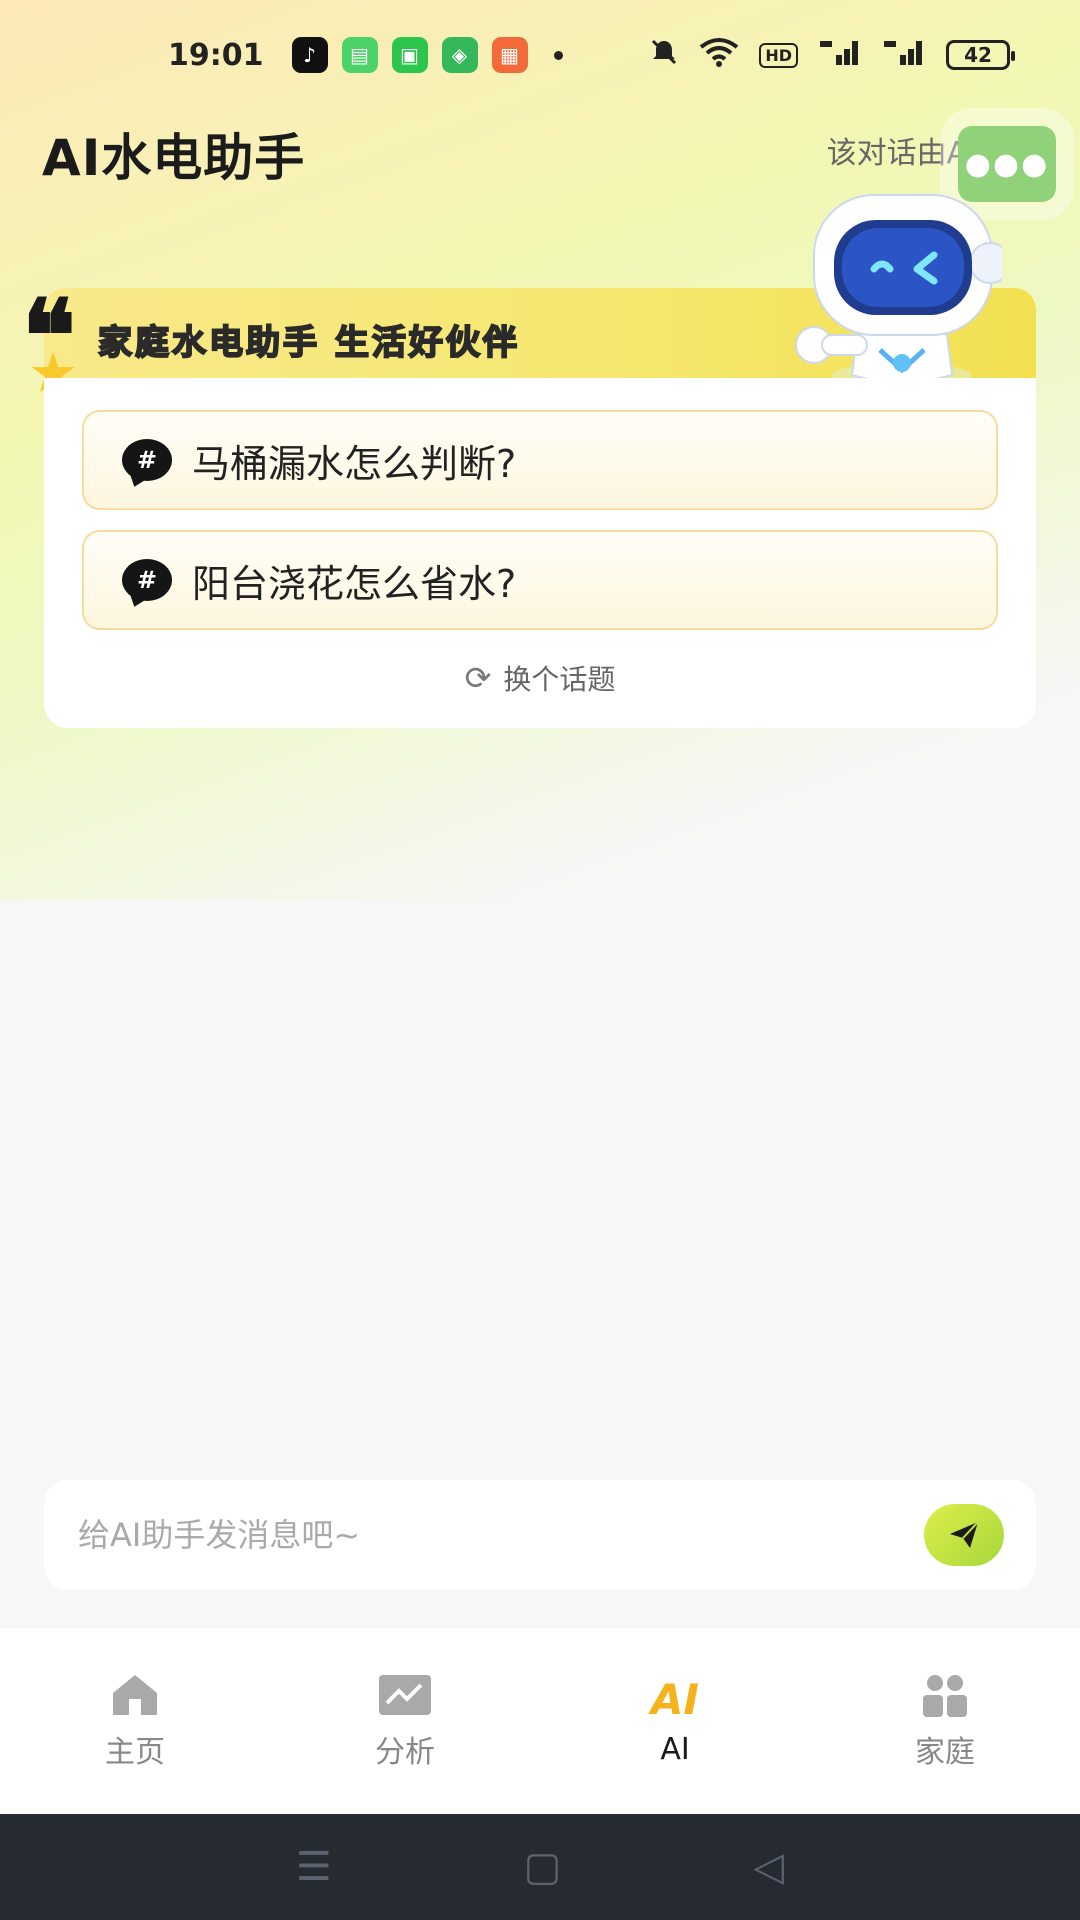 Image resolution: width=1080 pixels, height=1920 pixels. I want to click on status-bar: 19:01 ♪ ▤ ▣ ◈ ▦ HD 42, so click(540, 55).